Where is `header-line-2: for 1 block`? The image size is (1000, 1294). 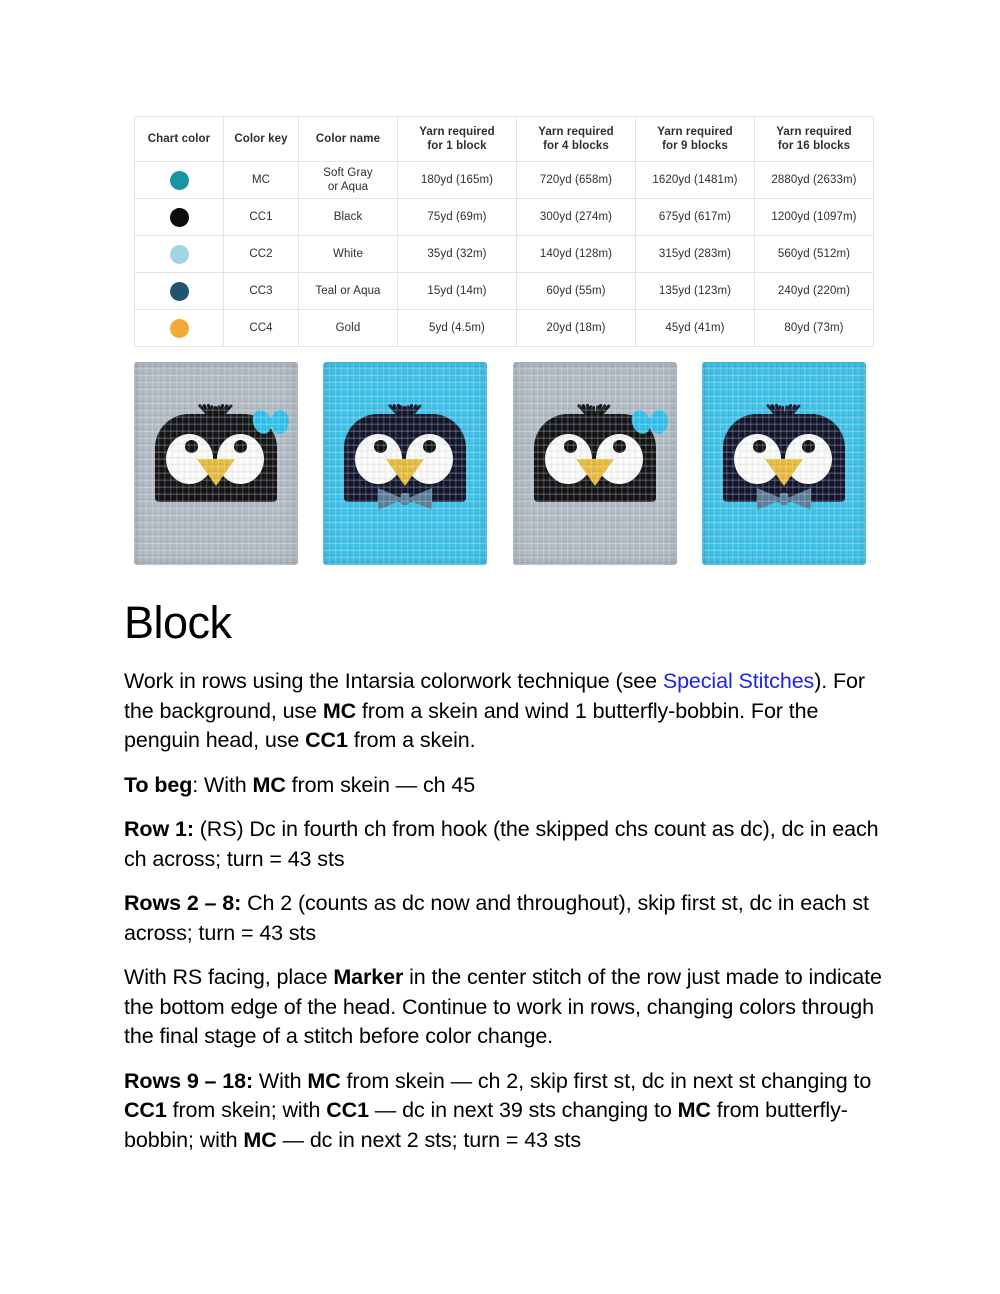 header-line-2: for 1 block is located at coordinates (457, 146).